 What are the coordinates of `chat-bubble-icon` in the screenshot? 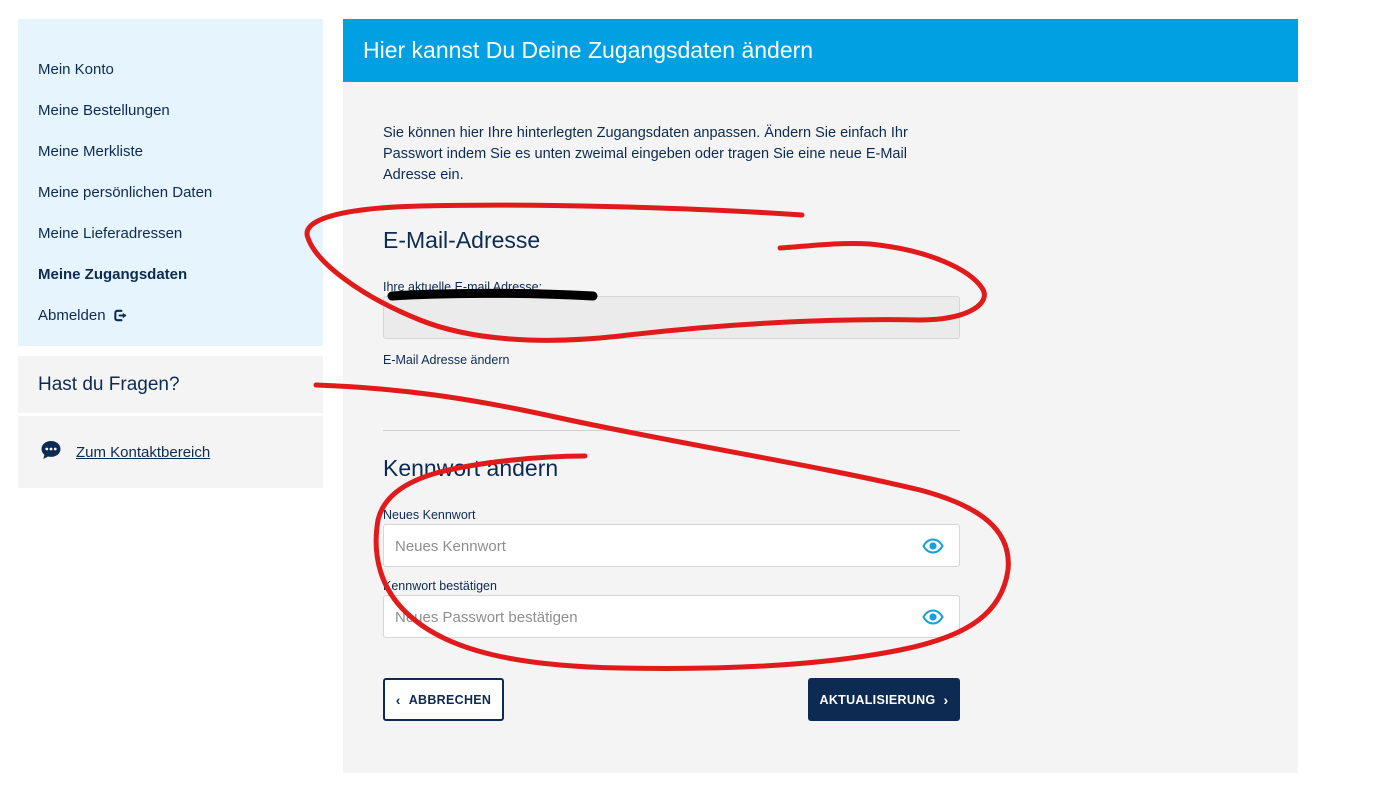 It's located at (51, 450).